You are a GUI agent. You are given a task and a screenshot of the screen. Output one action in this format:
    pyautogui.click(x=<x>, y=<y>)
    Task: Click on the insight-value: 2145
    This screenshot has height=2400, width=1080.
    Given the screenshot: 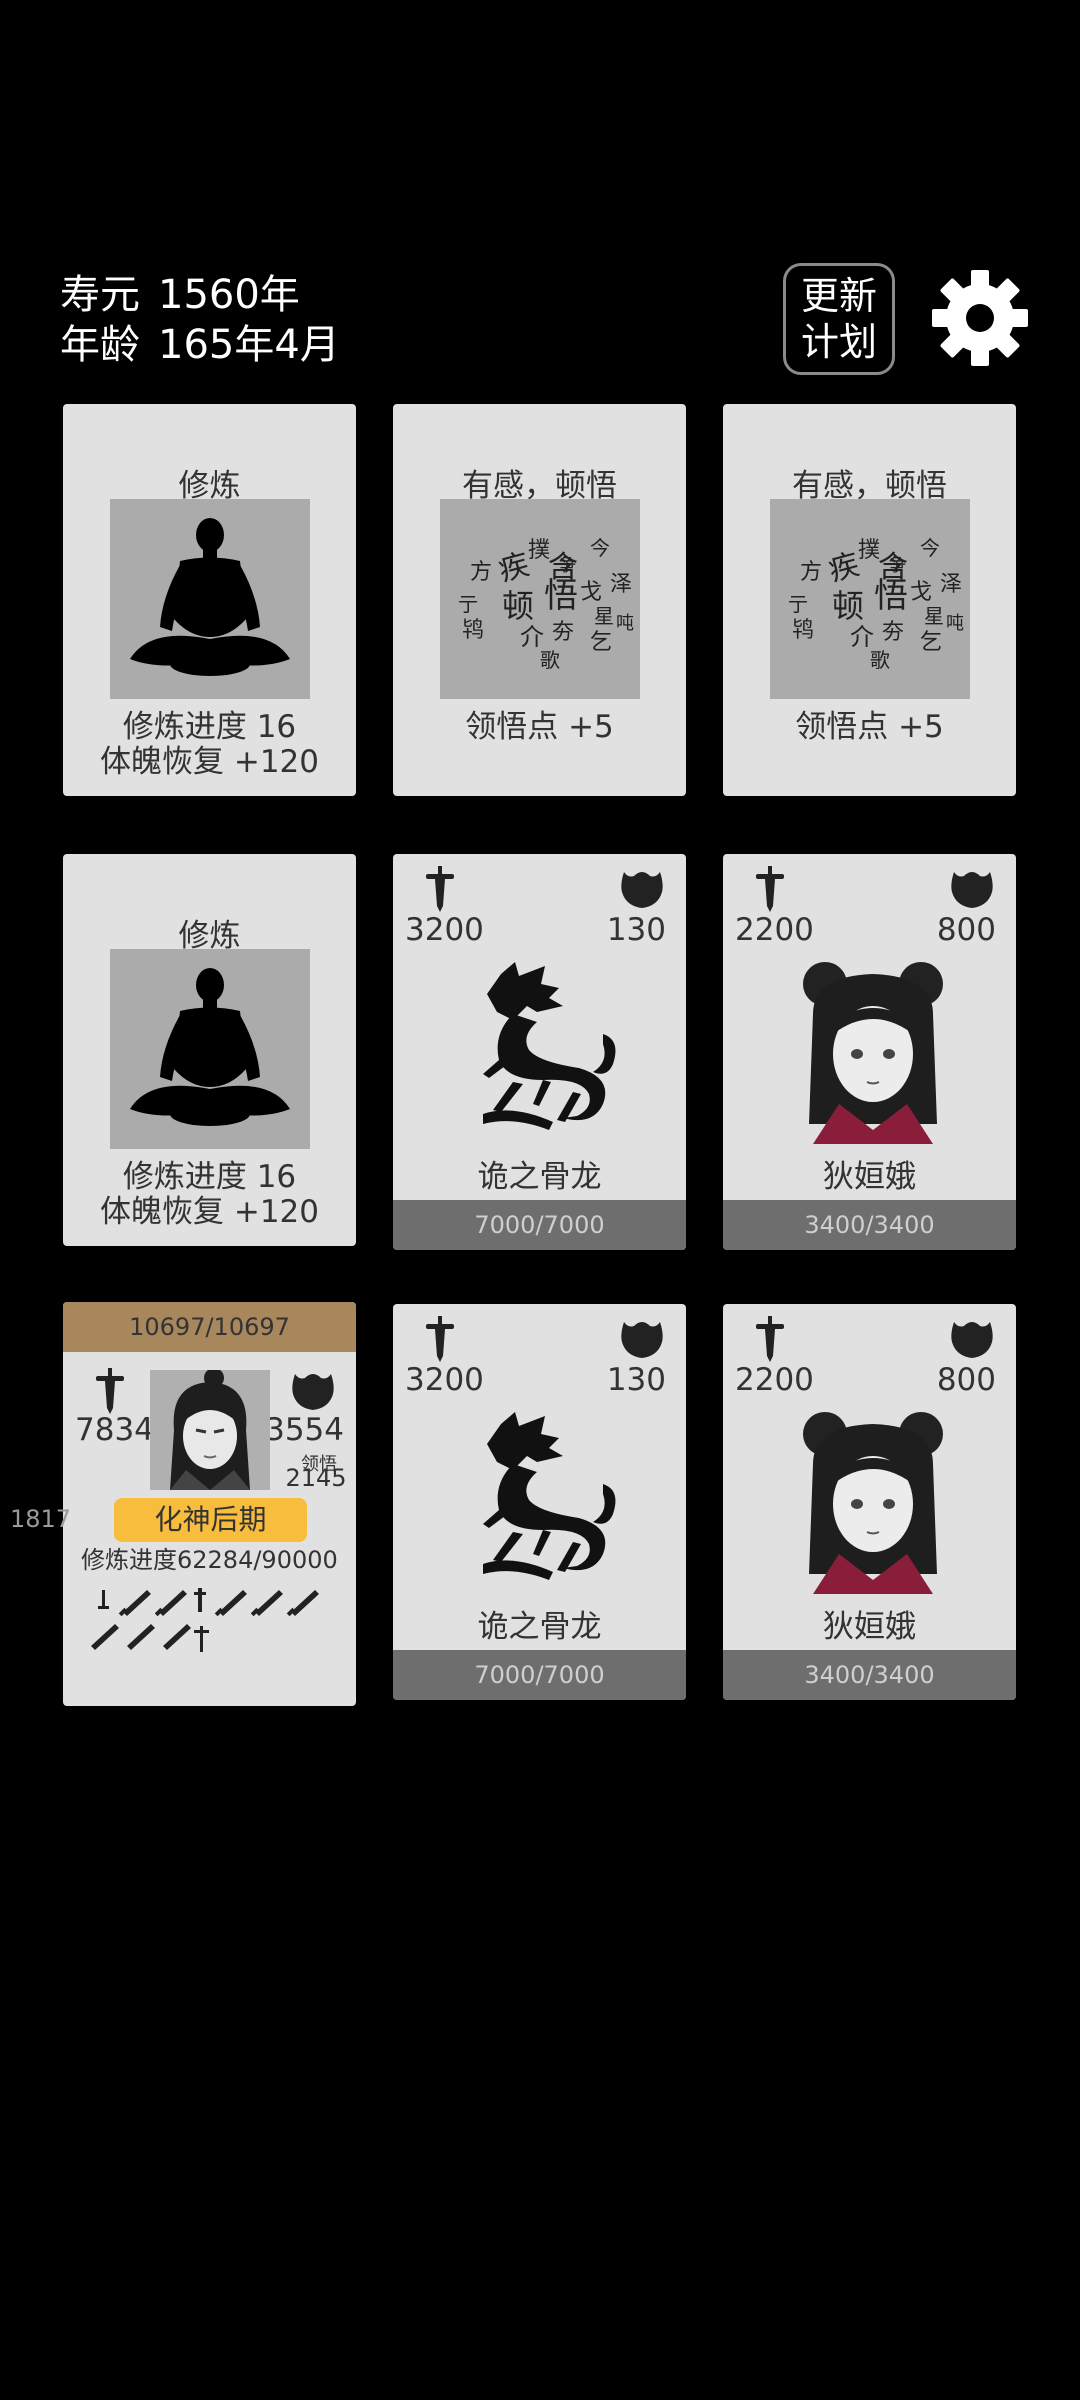 What is the action you would take?
    pyautogui.click(x=316, y=1478)
    